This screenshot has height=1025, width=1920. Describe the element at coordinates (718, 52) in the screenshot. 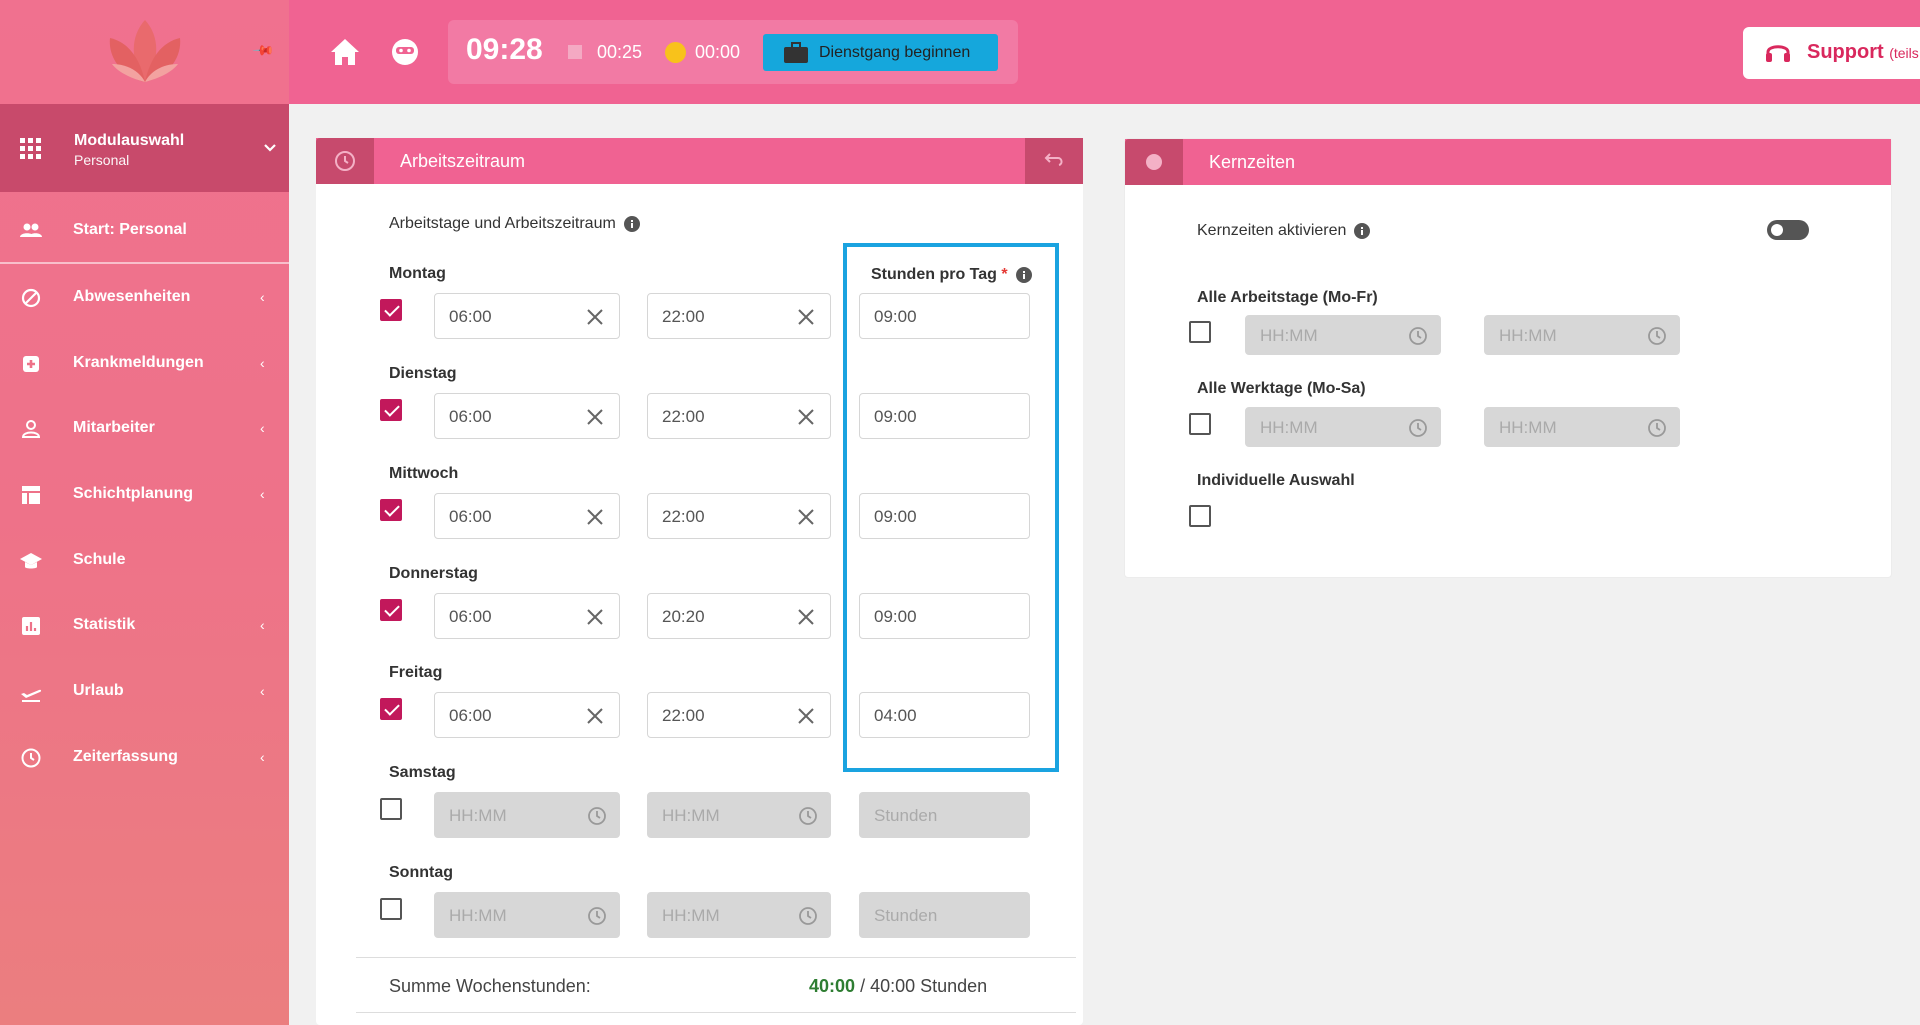

I see `coin-time: 00:00` at that location.